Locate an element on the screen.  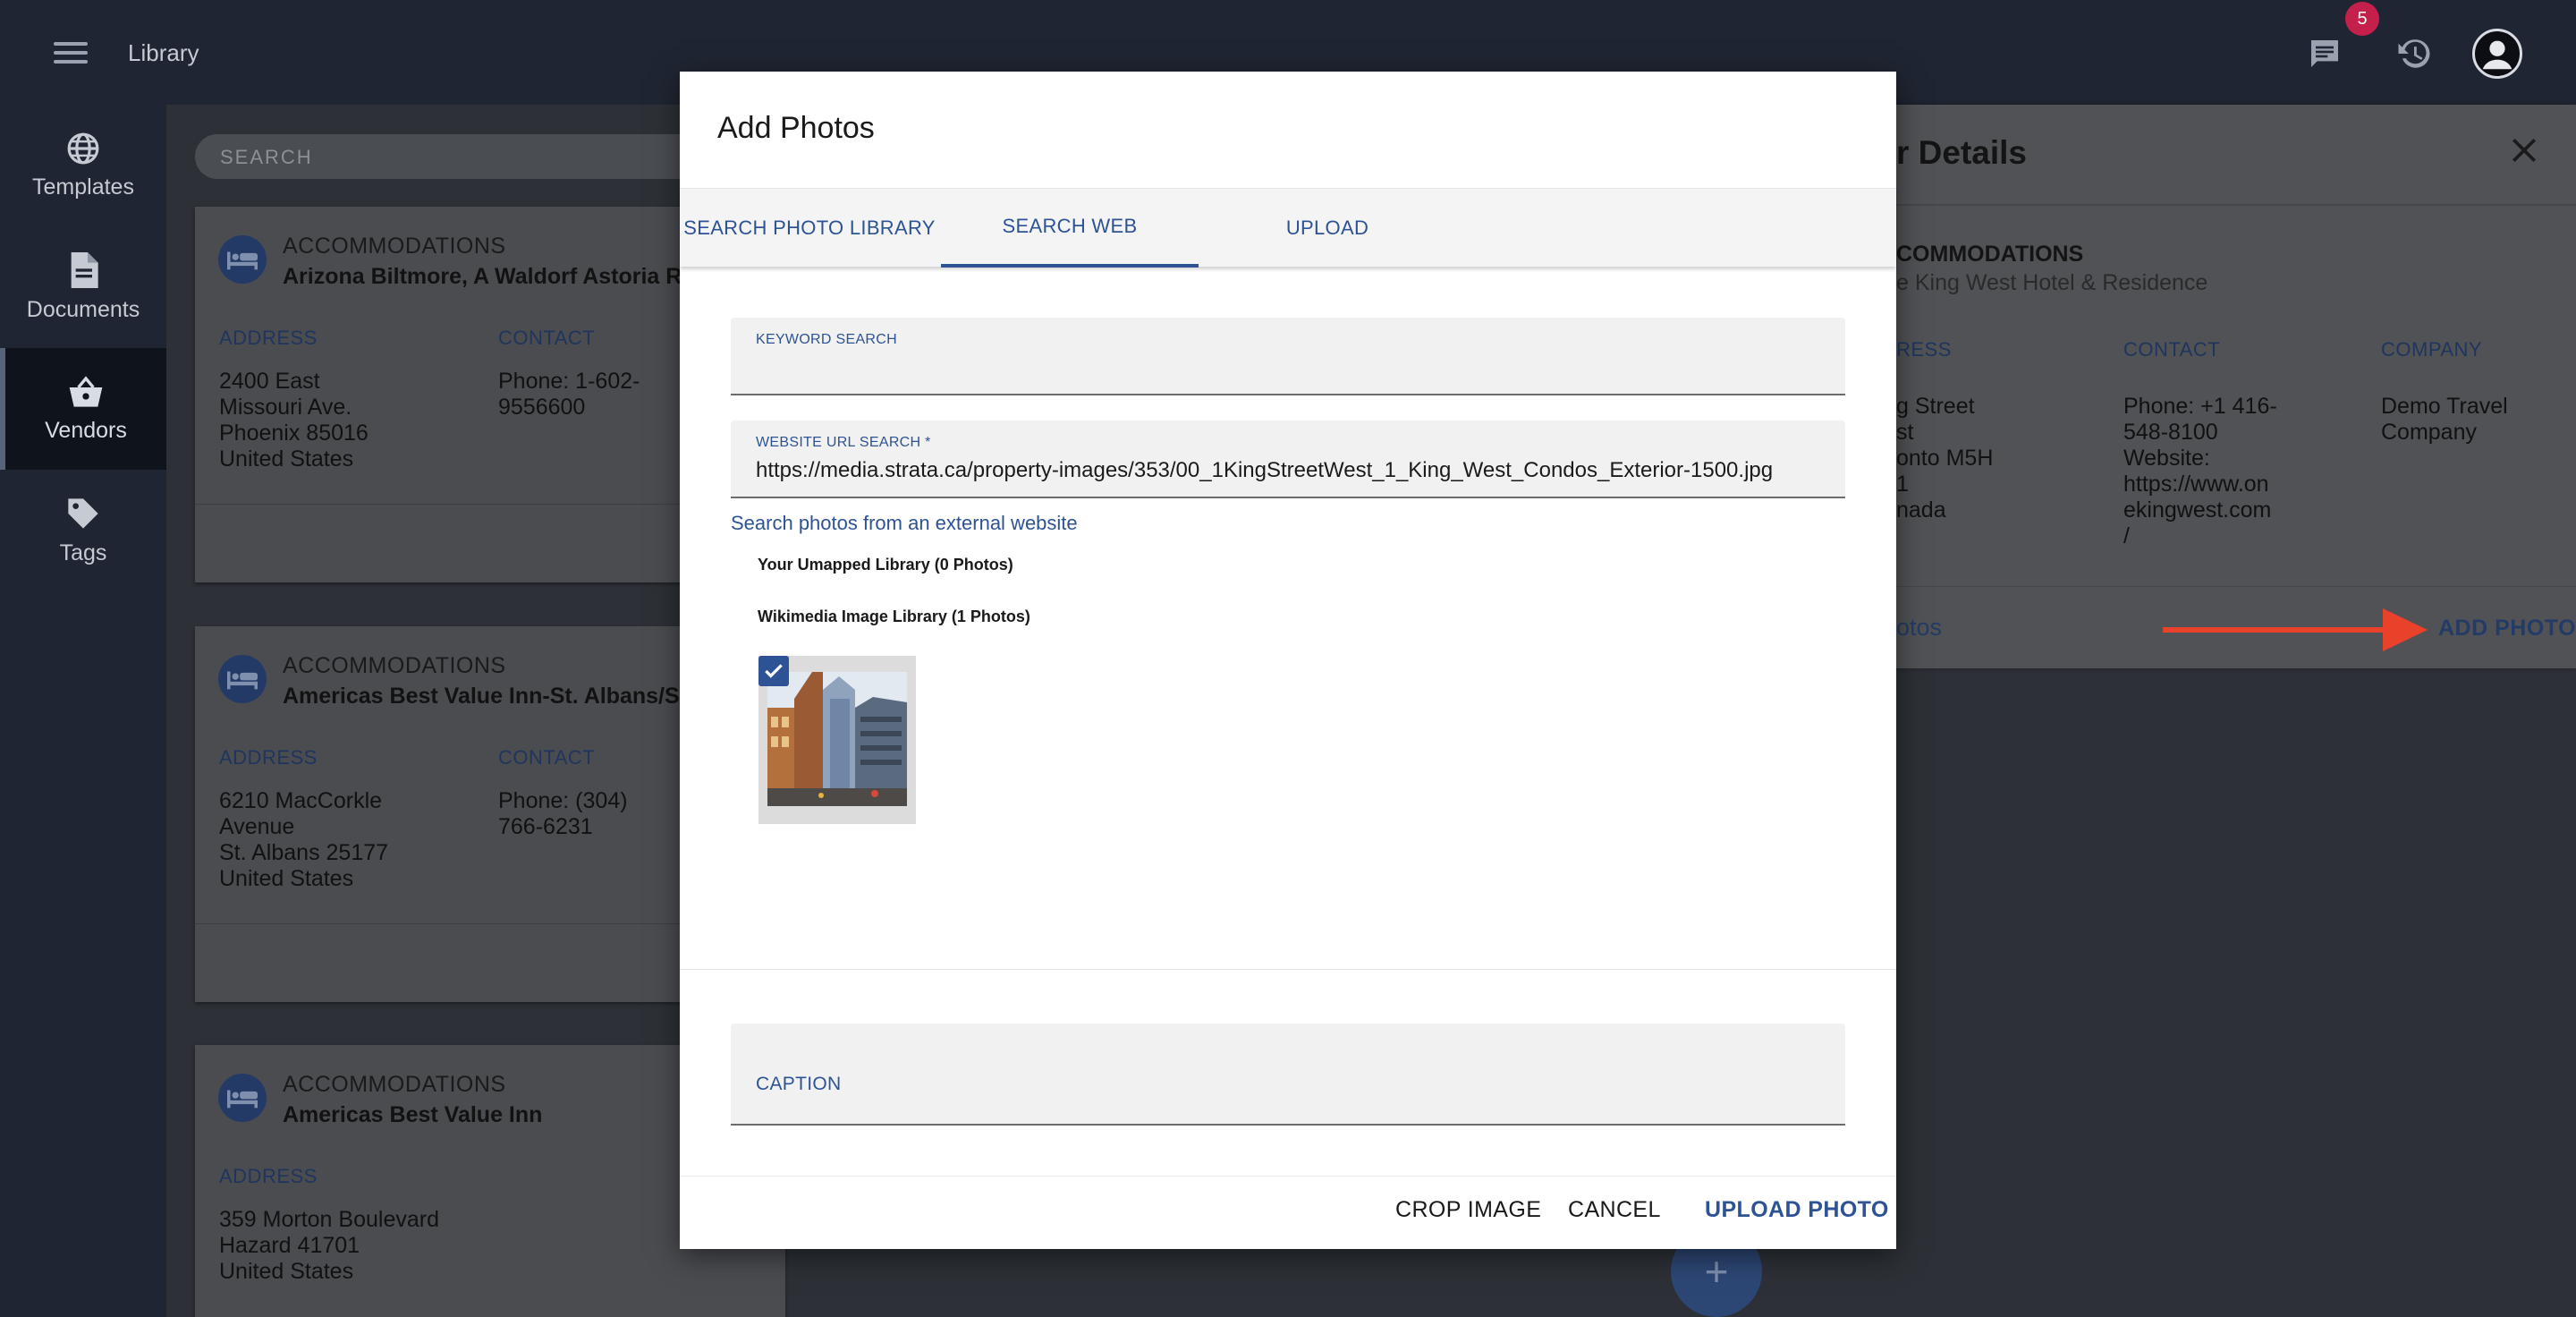
chat-icon is located at coordinates (2324, 54).